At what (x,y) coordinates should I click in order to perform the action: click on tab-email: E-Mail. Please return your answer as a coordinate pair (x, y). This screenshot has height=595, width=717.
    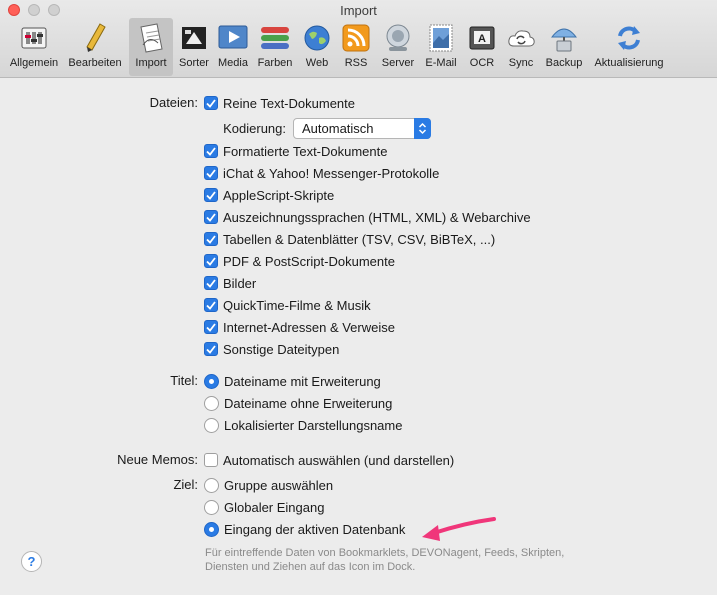
    Looking at the image, I should click on (441, 47).